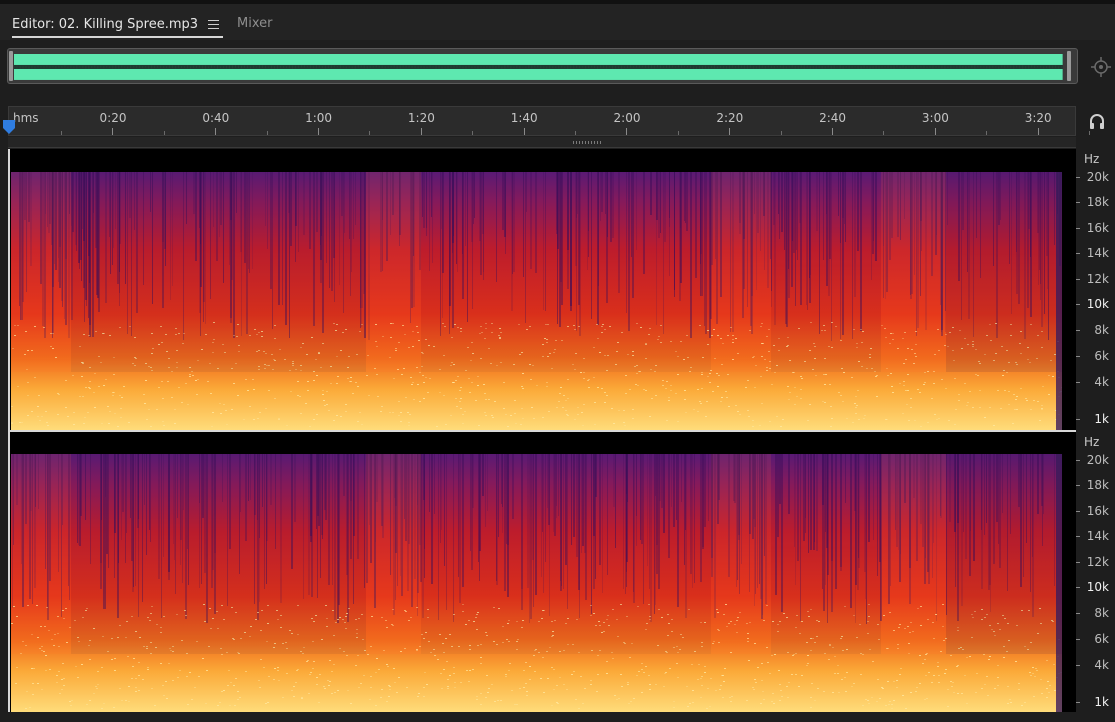 Image resolution: width=1115 pixels, height=722 pixels. What do you see at coordinates (542, 142) in the screenshot?
I see `panel-splitter` at bounding box center [542, 142].